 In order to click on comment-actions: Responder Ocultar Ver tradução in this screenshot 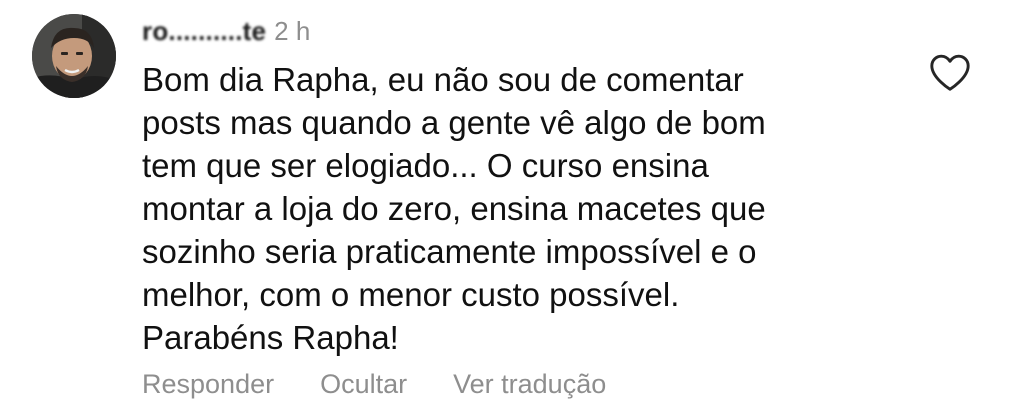, I will do `click(397, 384)`.